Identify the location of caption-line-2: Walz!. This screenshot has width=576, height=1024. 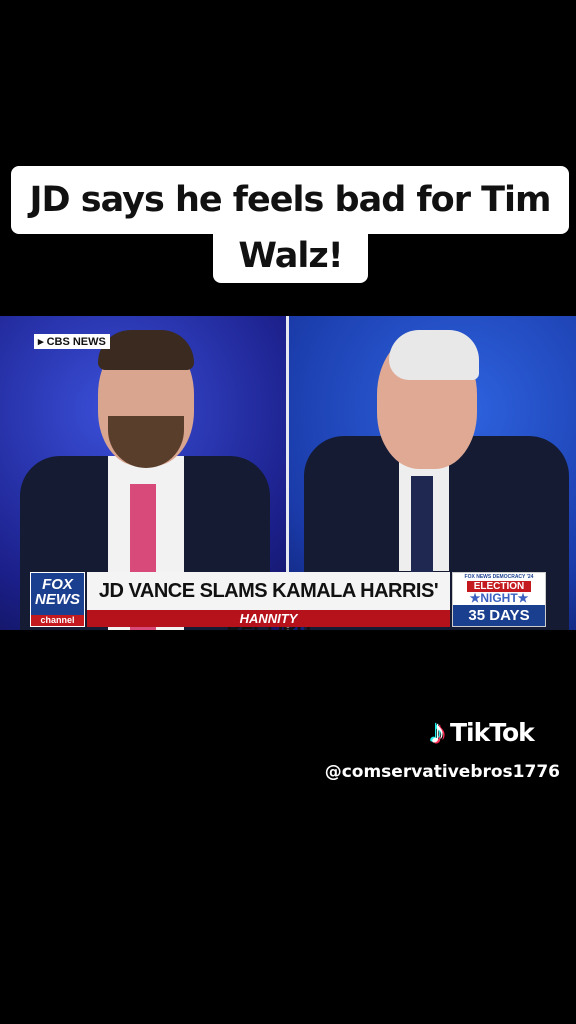
(290, 256).